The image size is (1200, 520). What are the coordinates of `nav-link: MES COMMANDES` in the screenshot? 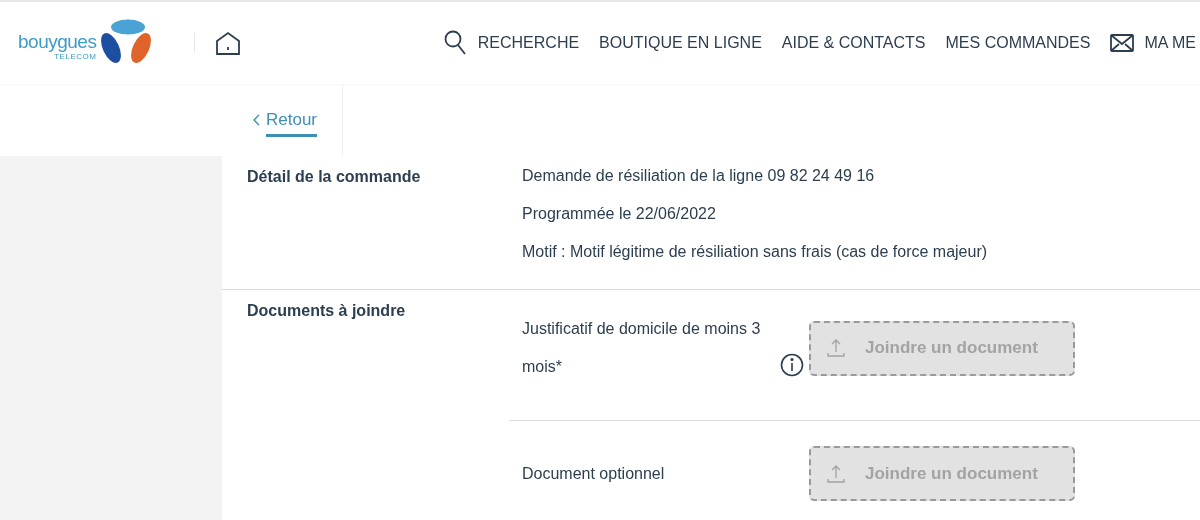 It's located at (1018, 43).